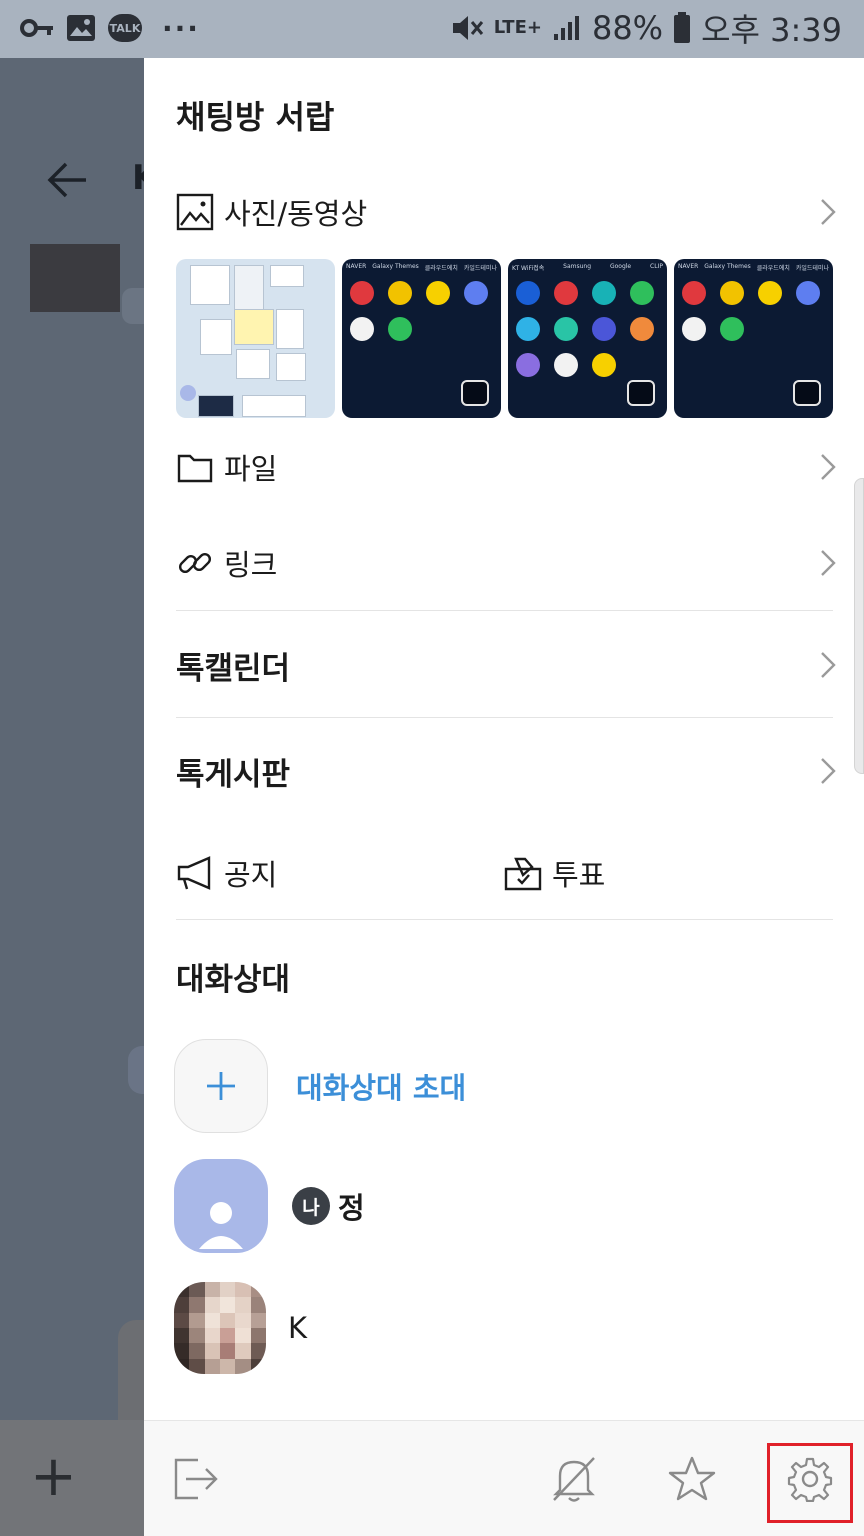 The height and width of the screenshot is (1536, 864). What do you see at coordinates (311, 1206) in the screenshot?
I see `me-badge: 나` at bounding box center [311, 1206].